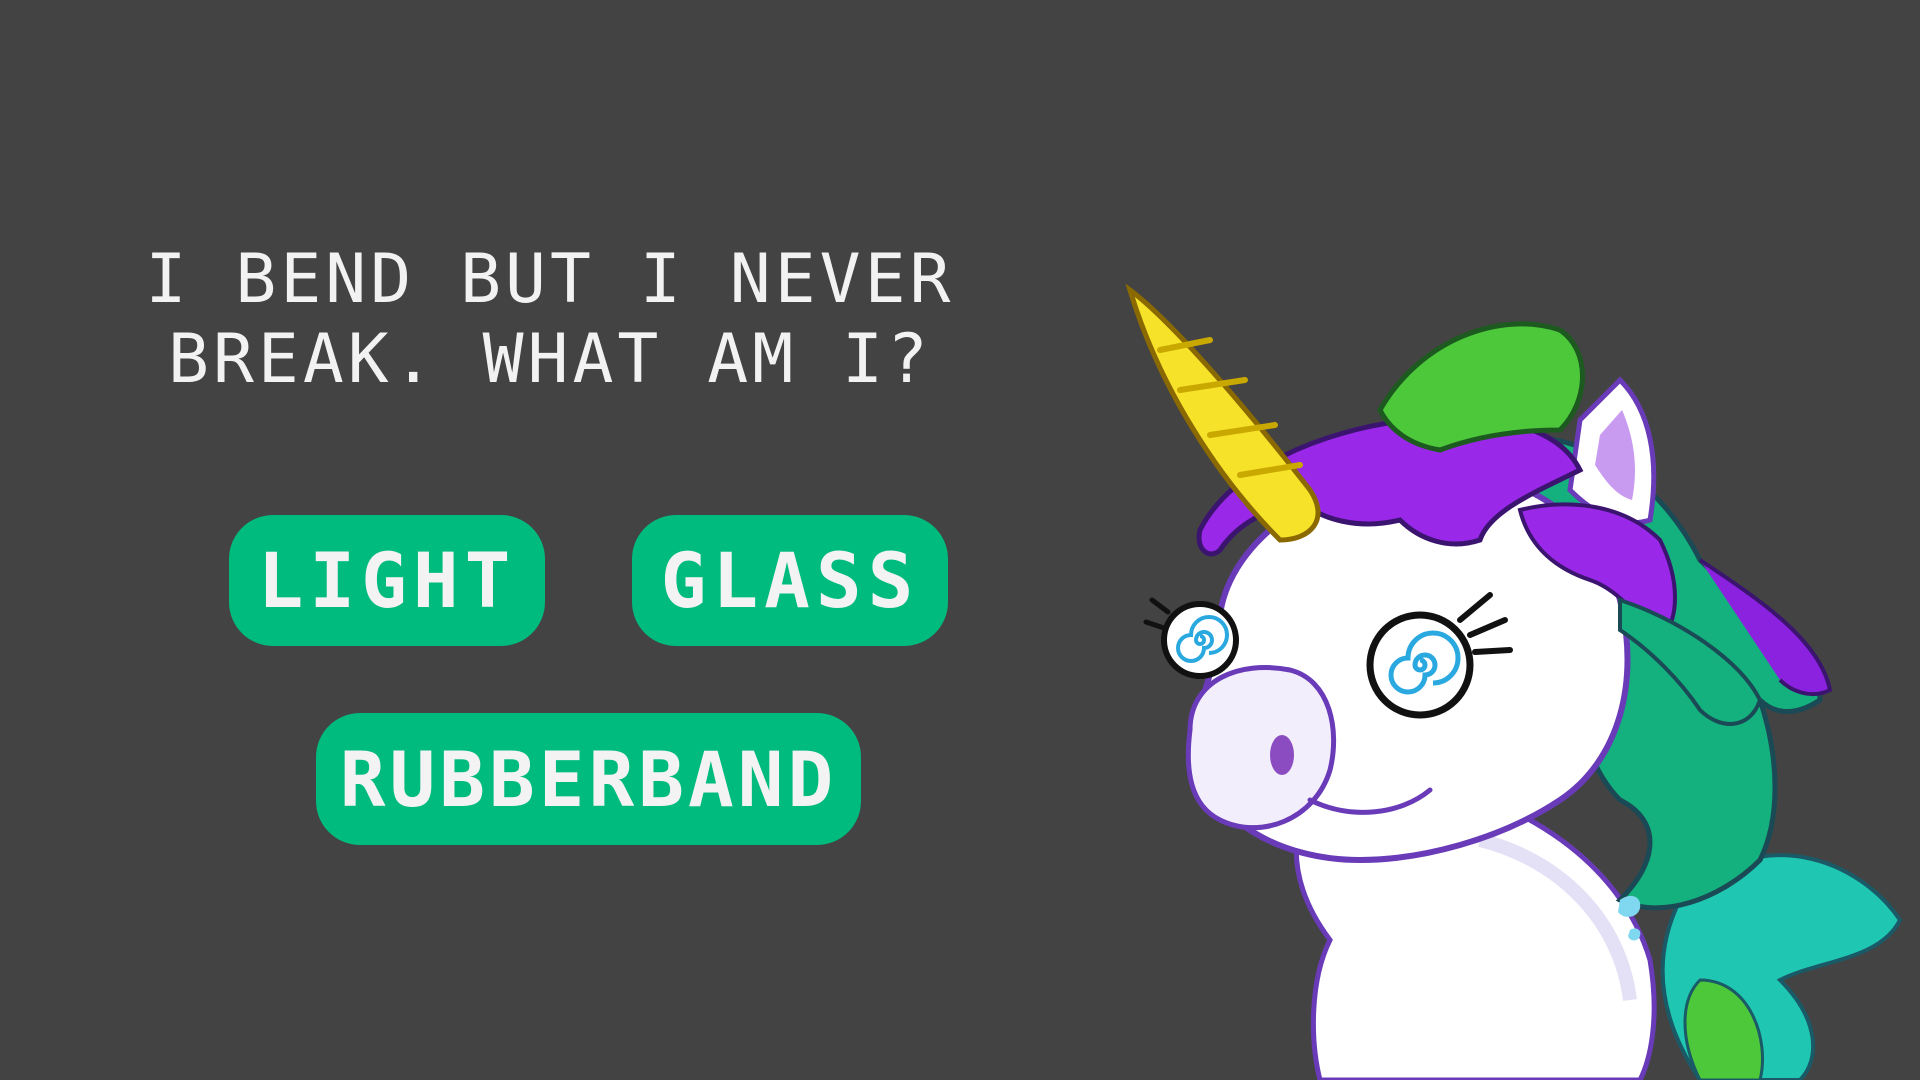 The width and height of the screenshot is (1920, 1080). I want to click on riddle-line-1: I BEND BUT I NEVER, so click(550, 279).